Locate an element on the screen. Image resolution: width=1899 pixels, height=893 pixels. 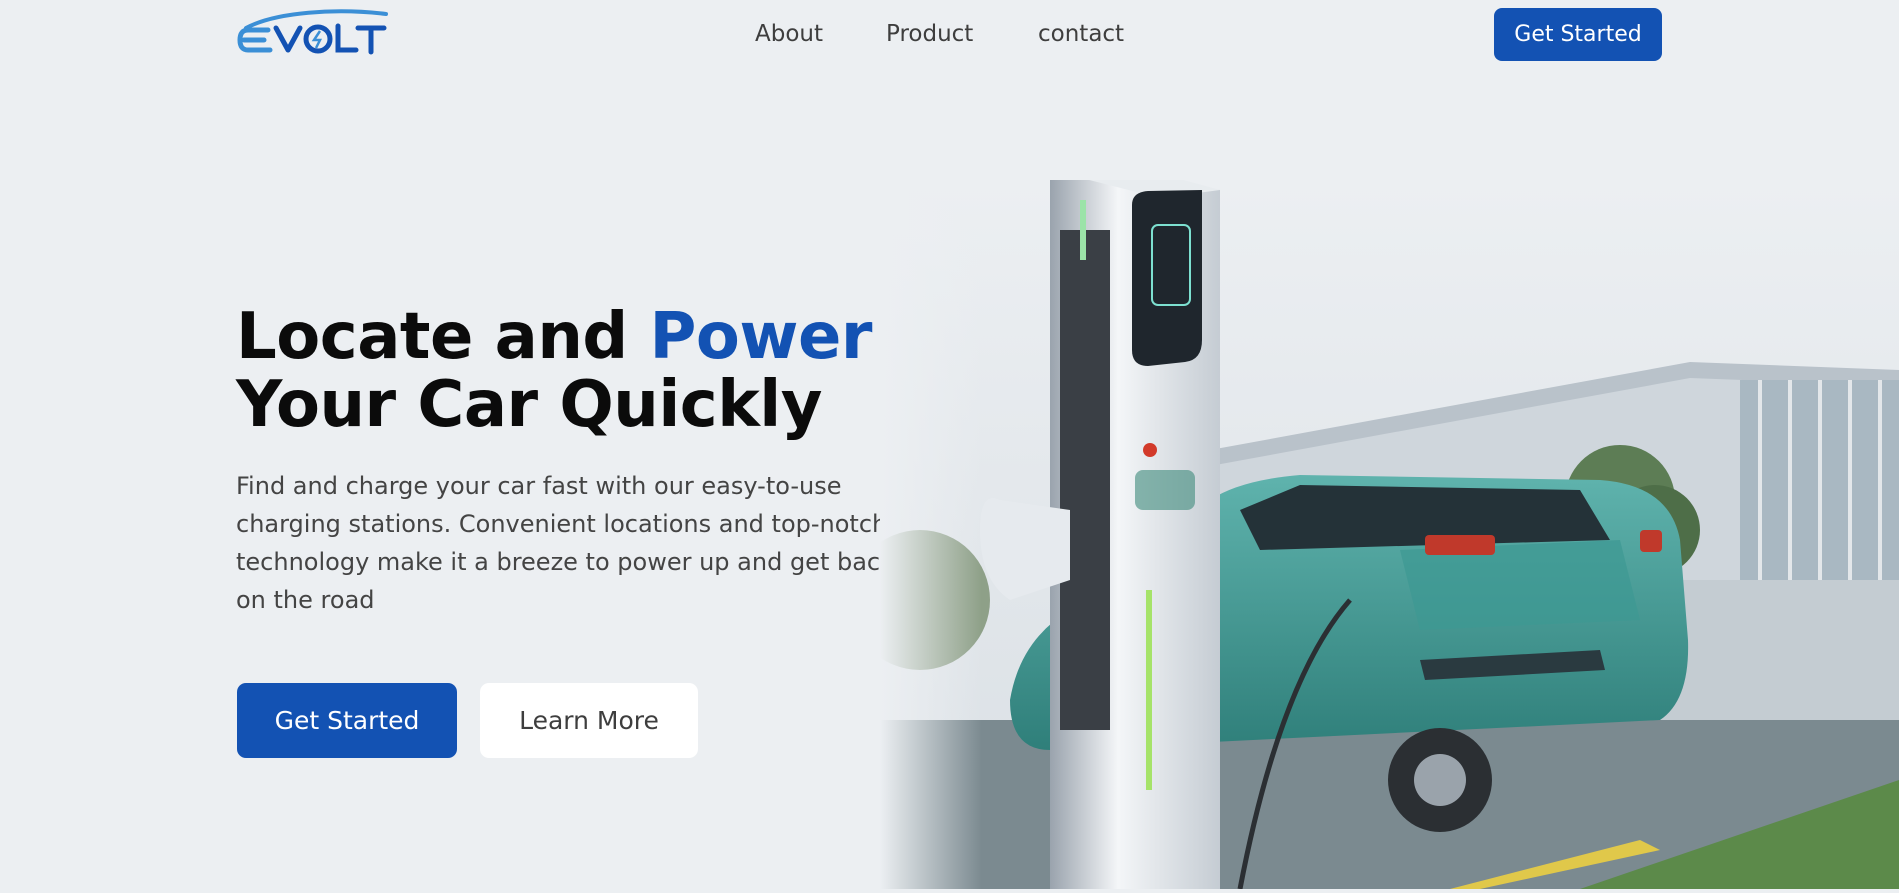
nav-link-contact: contact is located at coordinates (1081, 34).